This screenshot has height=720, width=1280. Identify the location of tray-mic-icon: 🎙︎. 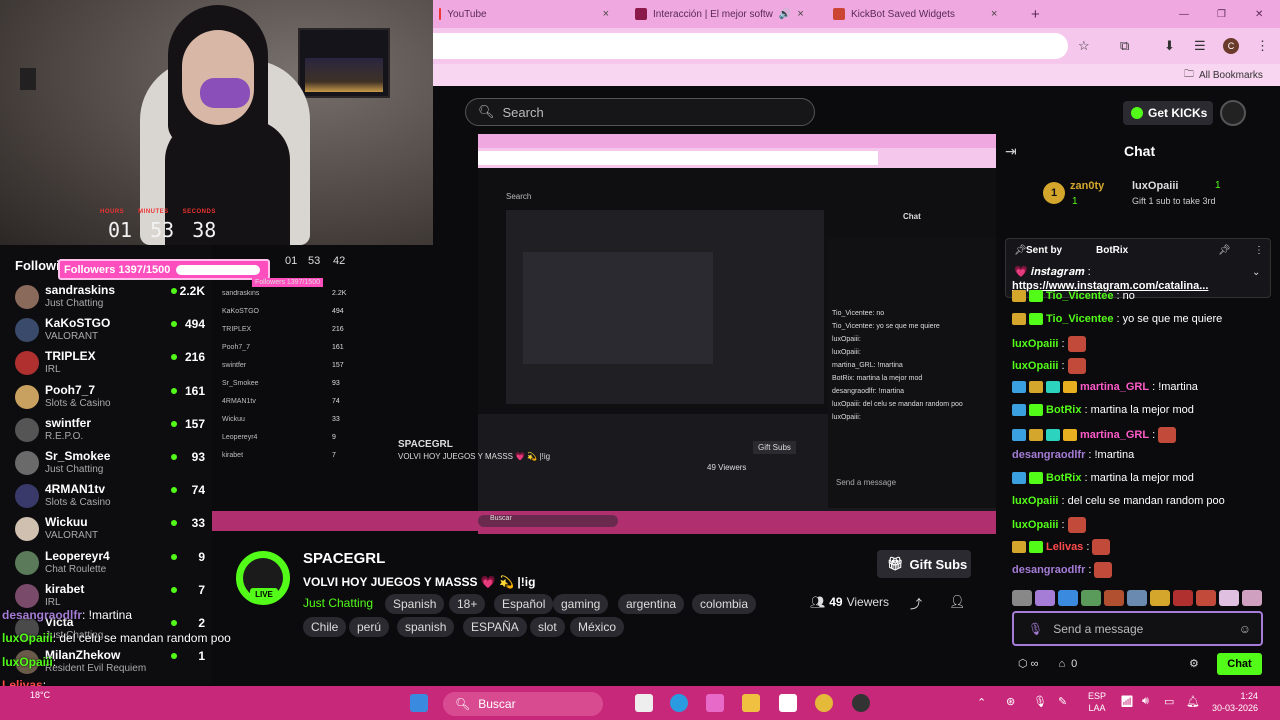
(1040, 701).